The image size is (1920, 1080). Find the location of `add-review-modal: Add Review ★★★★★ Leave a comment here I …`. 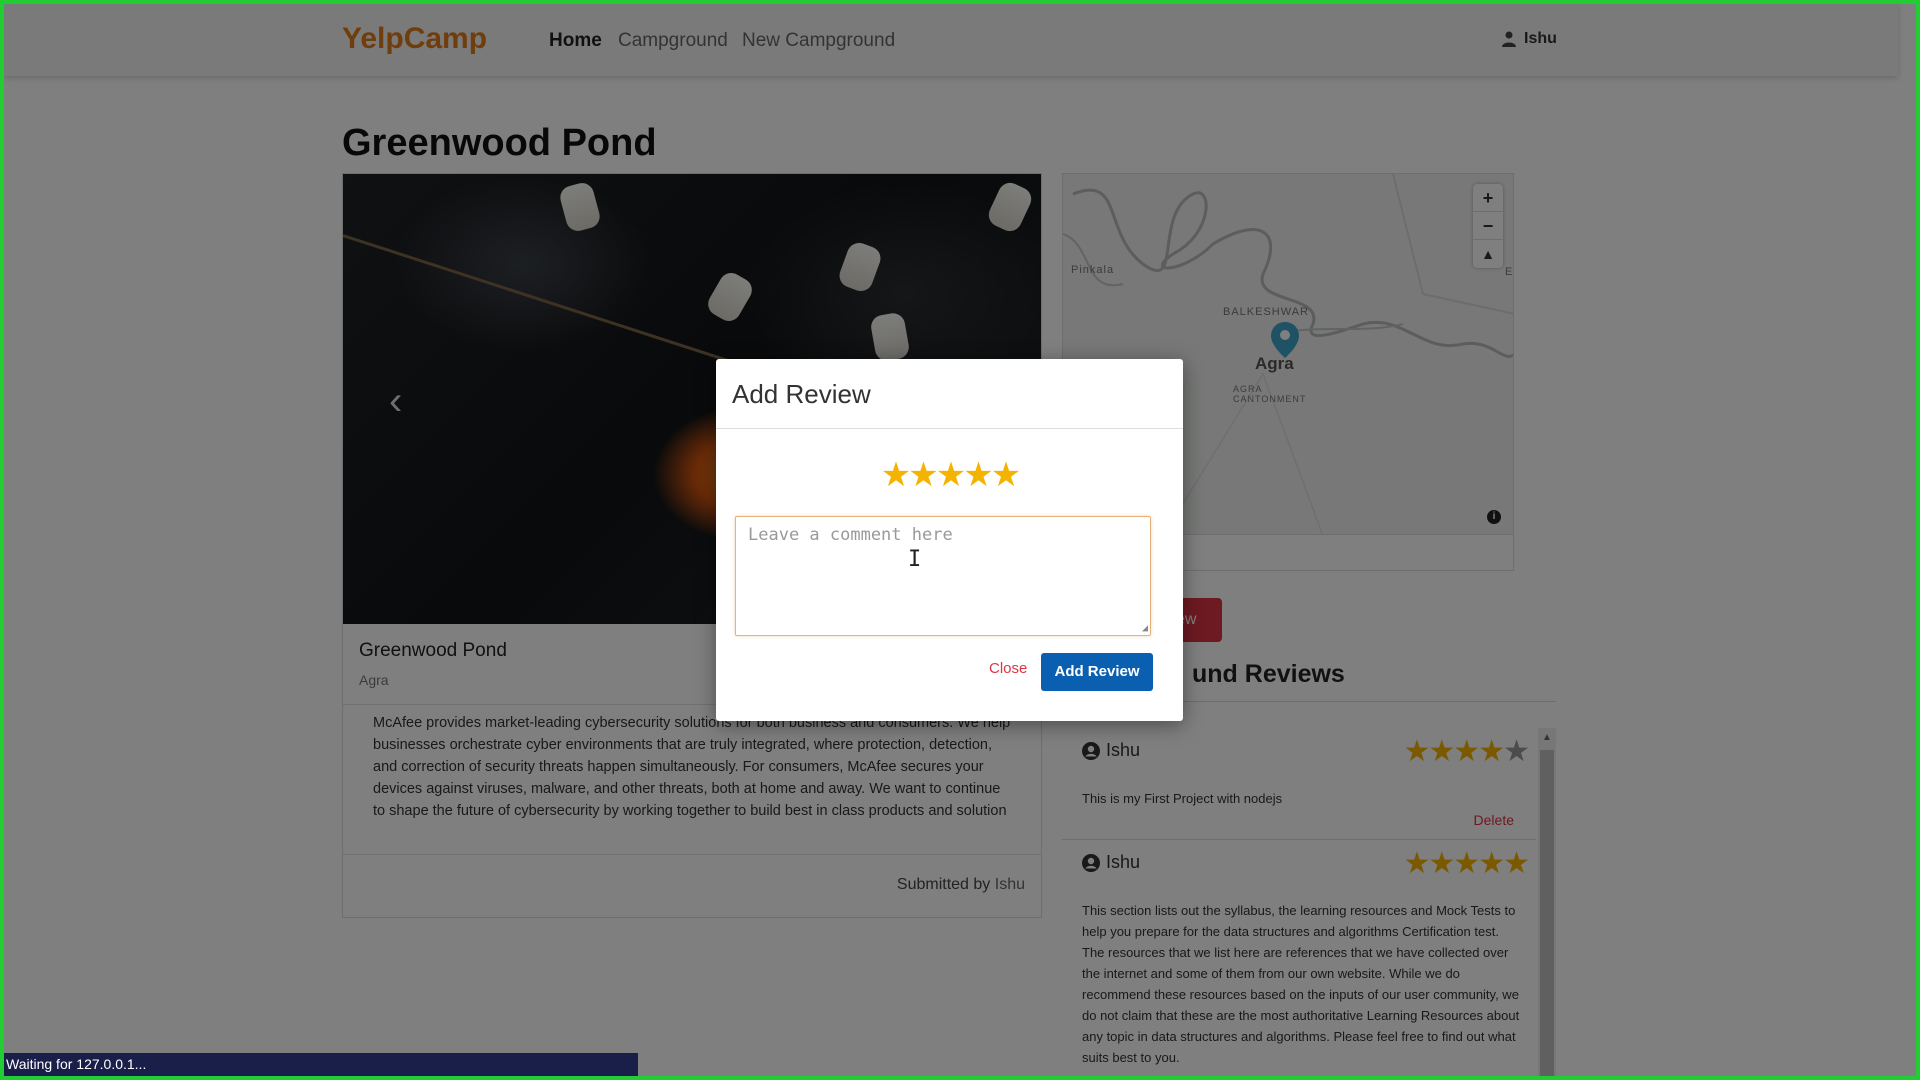

add-review-modal: Add Review ★★★★★ Leave a comment here I … is located at coordinates (949, 540).